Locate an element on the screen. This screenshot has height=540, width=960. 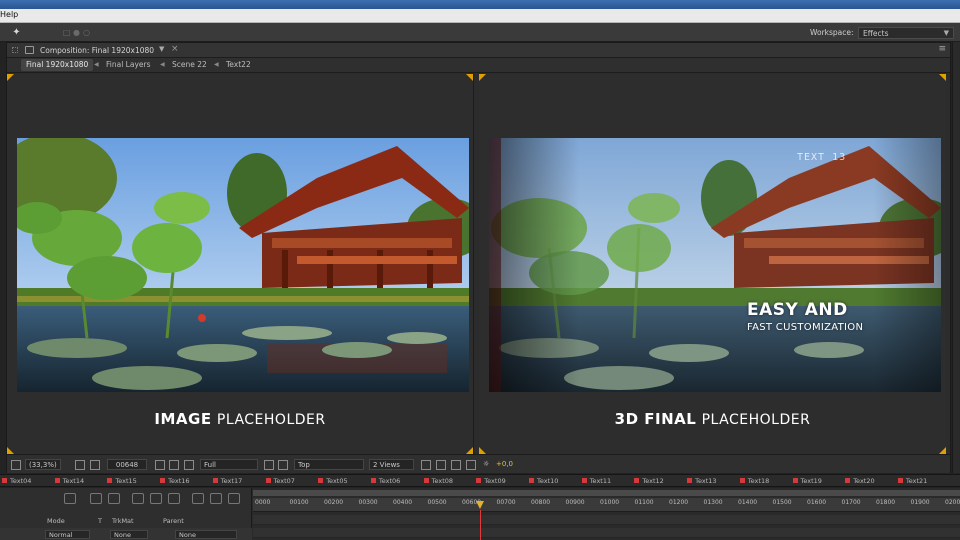
toggle-pixel-icon is located at coordinates (426, 465).